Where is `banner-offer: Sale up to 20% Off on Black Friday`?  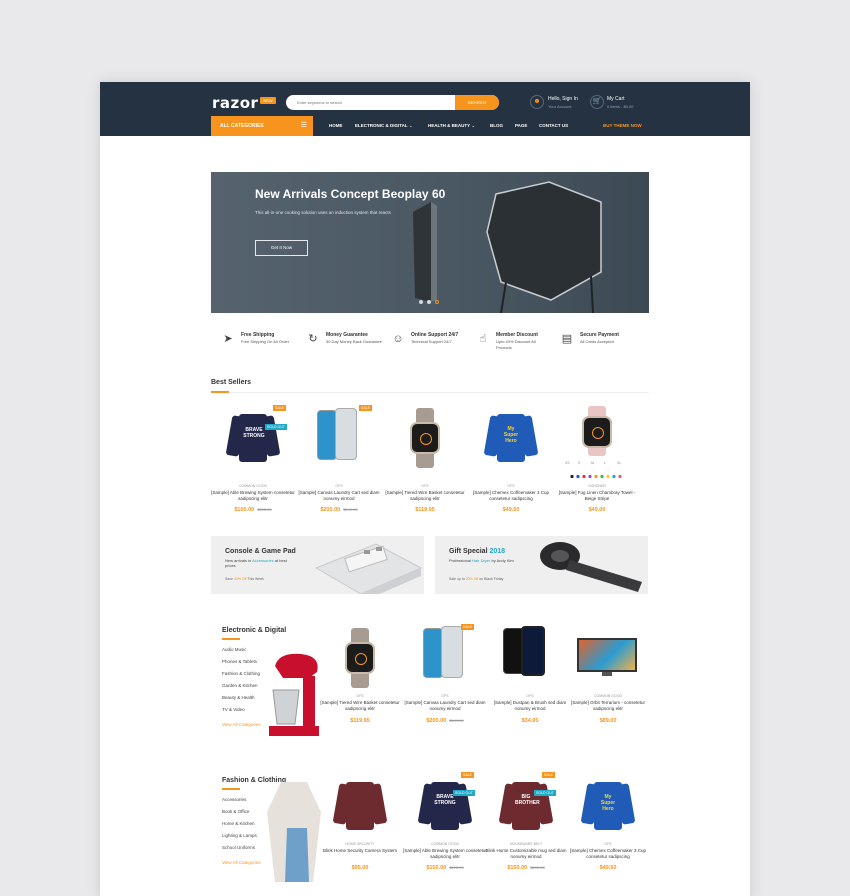
banner-offer: Sale up to 20% Off on Black Friday is located at coordinates (476, 579).